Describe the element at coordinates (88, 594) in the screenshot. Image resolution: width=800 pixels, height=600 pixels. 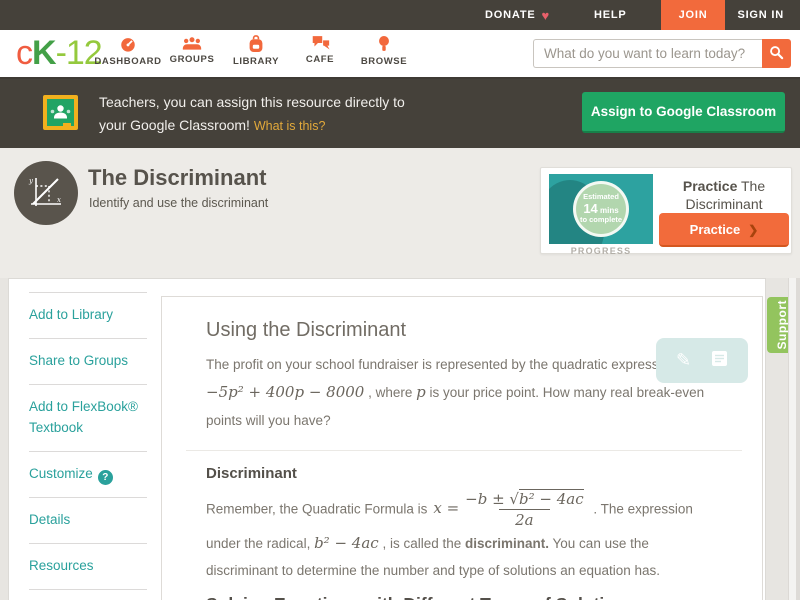
I see `sidebar-item-download: Download▾` at that location.